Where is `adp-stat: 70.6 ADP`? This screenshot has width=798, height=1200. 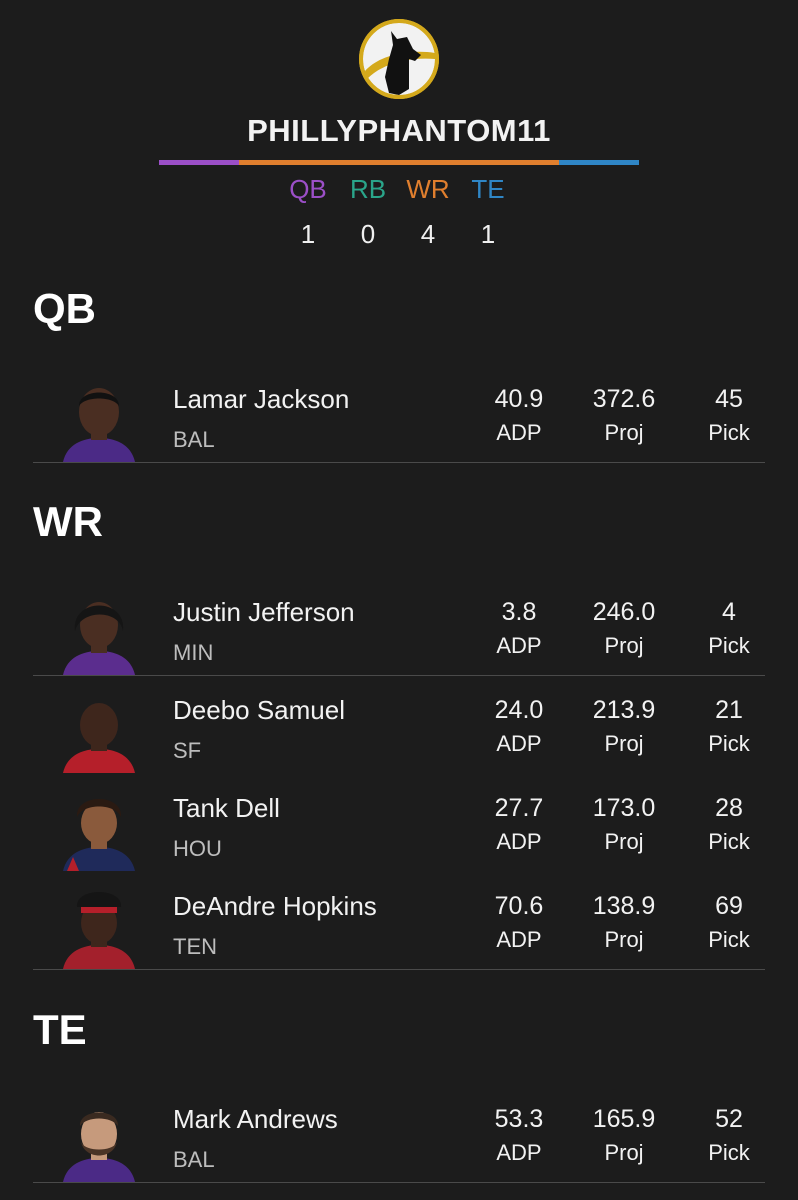 adp-stat: 70.6 ADP is located at coordinates (519, 922).